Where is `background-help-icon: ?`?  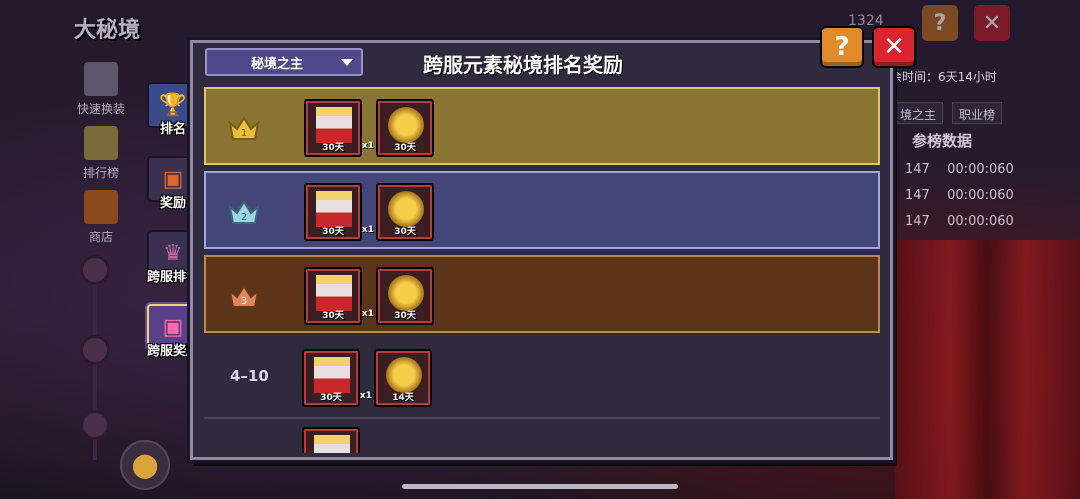
background-help-icon: ? is located at coordinates (940, 23).